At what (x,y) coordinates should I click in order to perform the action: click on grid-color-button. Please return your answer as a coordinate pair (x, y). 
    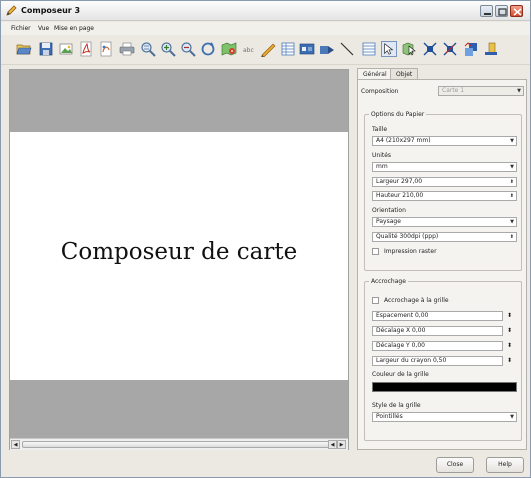
    Looking at the image, I should click on (444, 387).